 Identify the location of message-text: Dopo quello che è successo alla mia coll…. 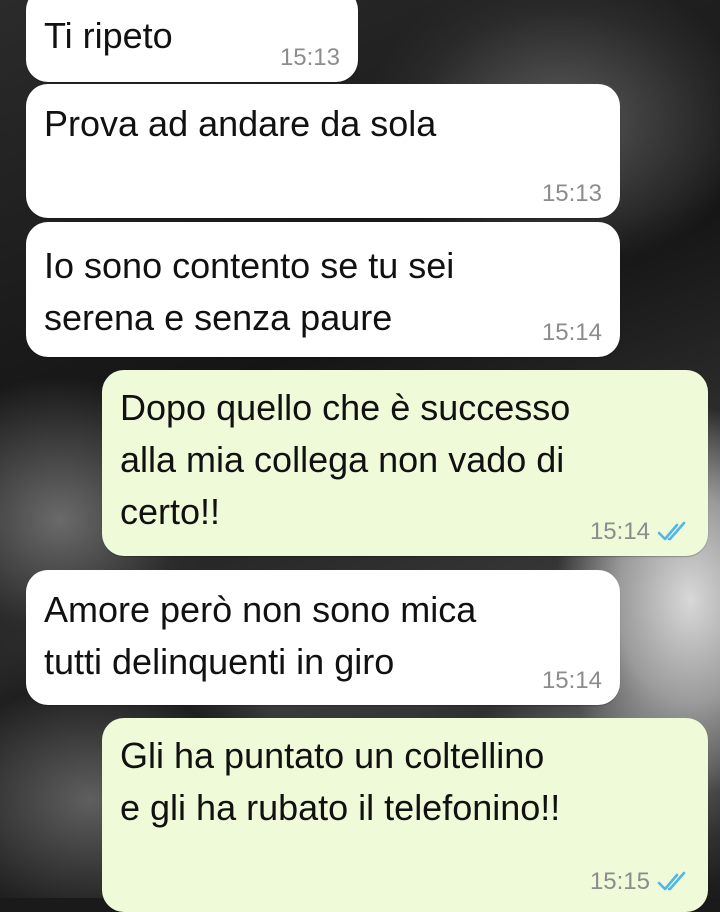
(345, 459).